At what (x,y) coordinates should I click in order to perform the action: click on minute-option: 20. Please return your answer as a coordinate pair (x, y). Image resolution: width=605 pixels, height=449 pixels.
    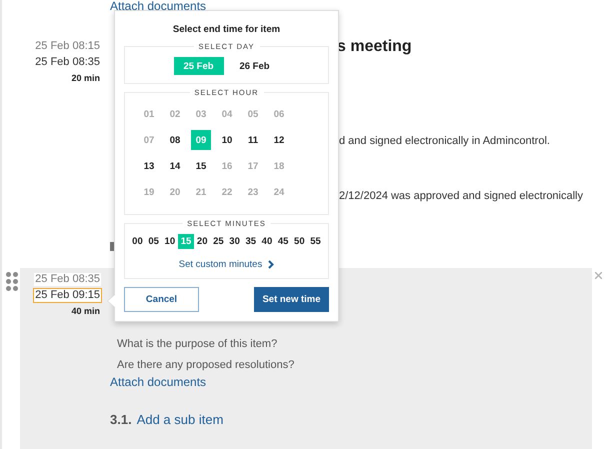
    Looking at the image, I should click on (202, 241).